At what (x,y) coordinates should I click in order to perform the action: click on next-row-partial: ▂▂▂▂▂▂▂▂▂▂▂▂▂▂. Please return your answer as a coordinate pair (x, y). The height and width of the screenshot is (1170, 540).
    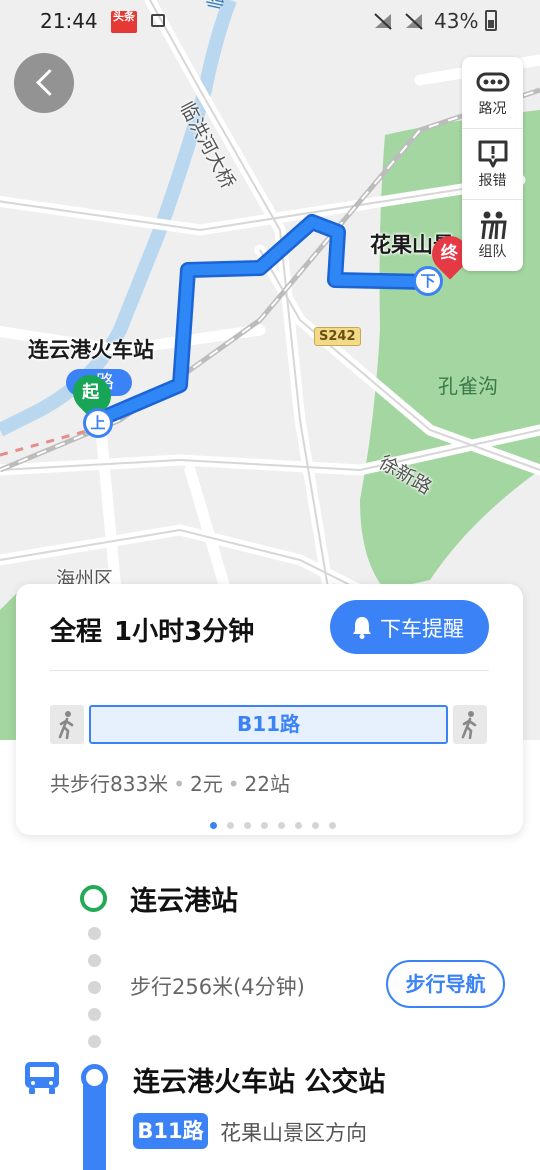
    Looking at the image, I should click on (240, 1165).